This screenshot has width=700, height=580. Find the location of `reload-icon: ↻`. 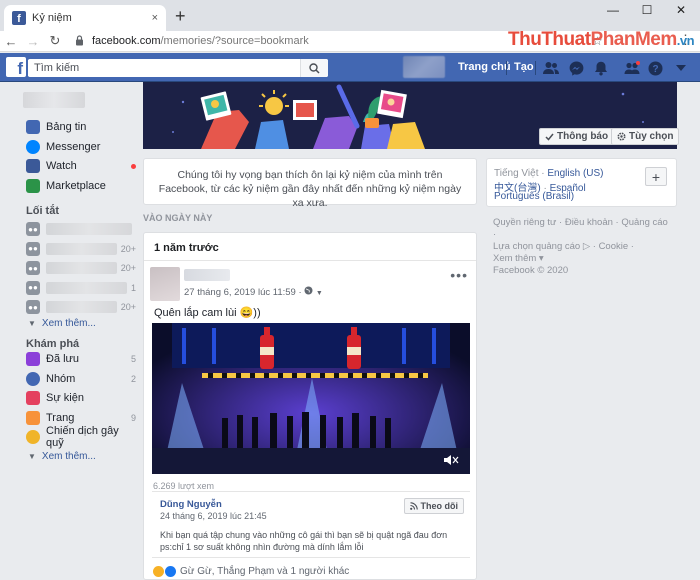

reload-icon: ↻ is located at coordinates (55, 41).